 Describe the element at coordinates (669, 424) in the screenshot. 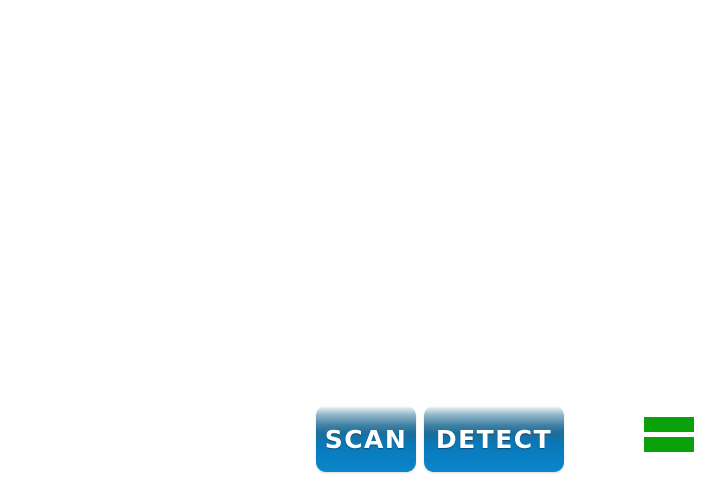

I see `menu-icon-bar-top` at that location.